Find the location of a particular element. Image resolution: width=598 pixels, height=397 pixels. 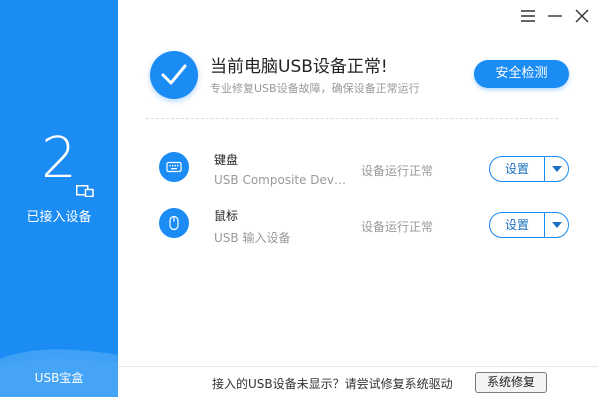

check-icon is located at coordinates (174, 74).